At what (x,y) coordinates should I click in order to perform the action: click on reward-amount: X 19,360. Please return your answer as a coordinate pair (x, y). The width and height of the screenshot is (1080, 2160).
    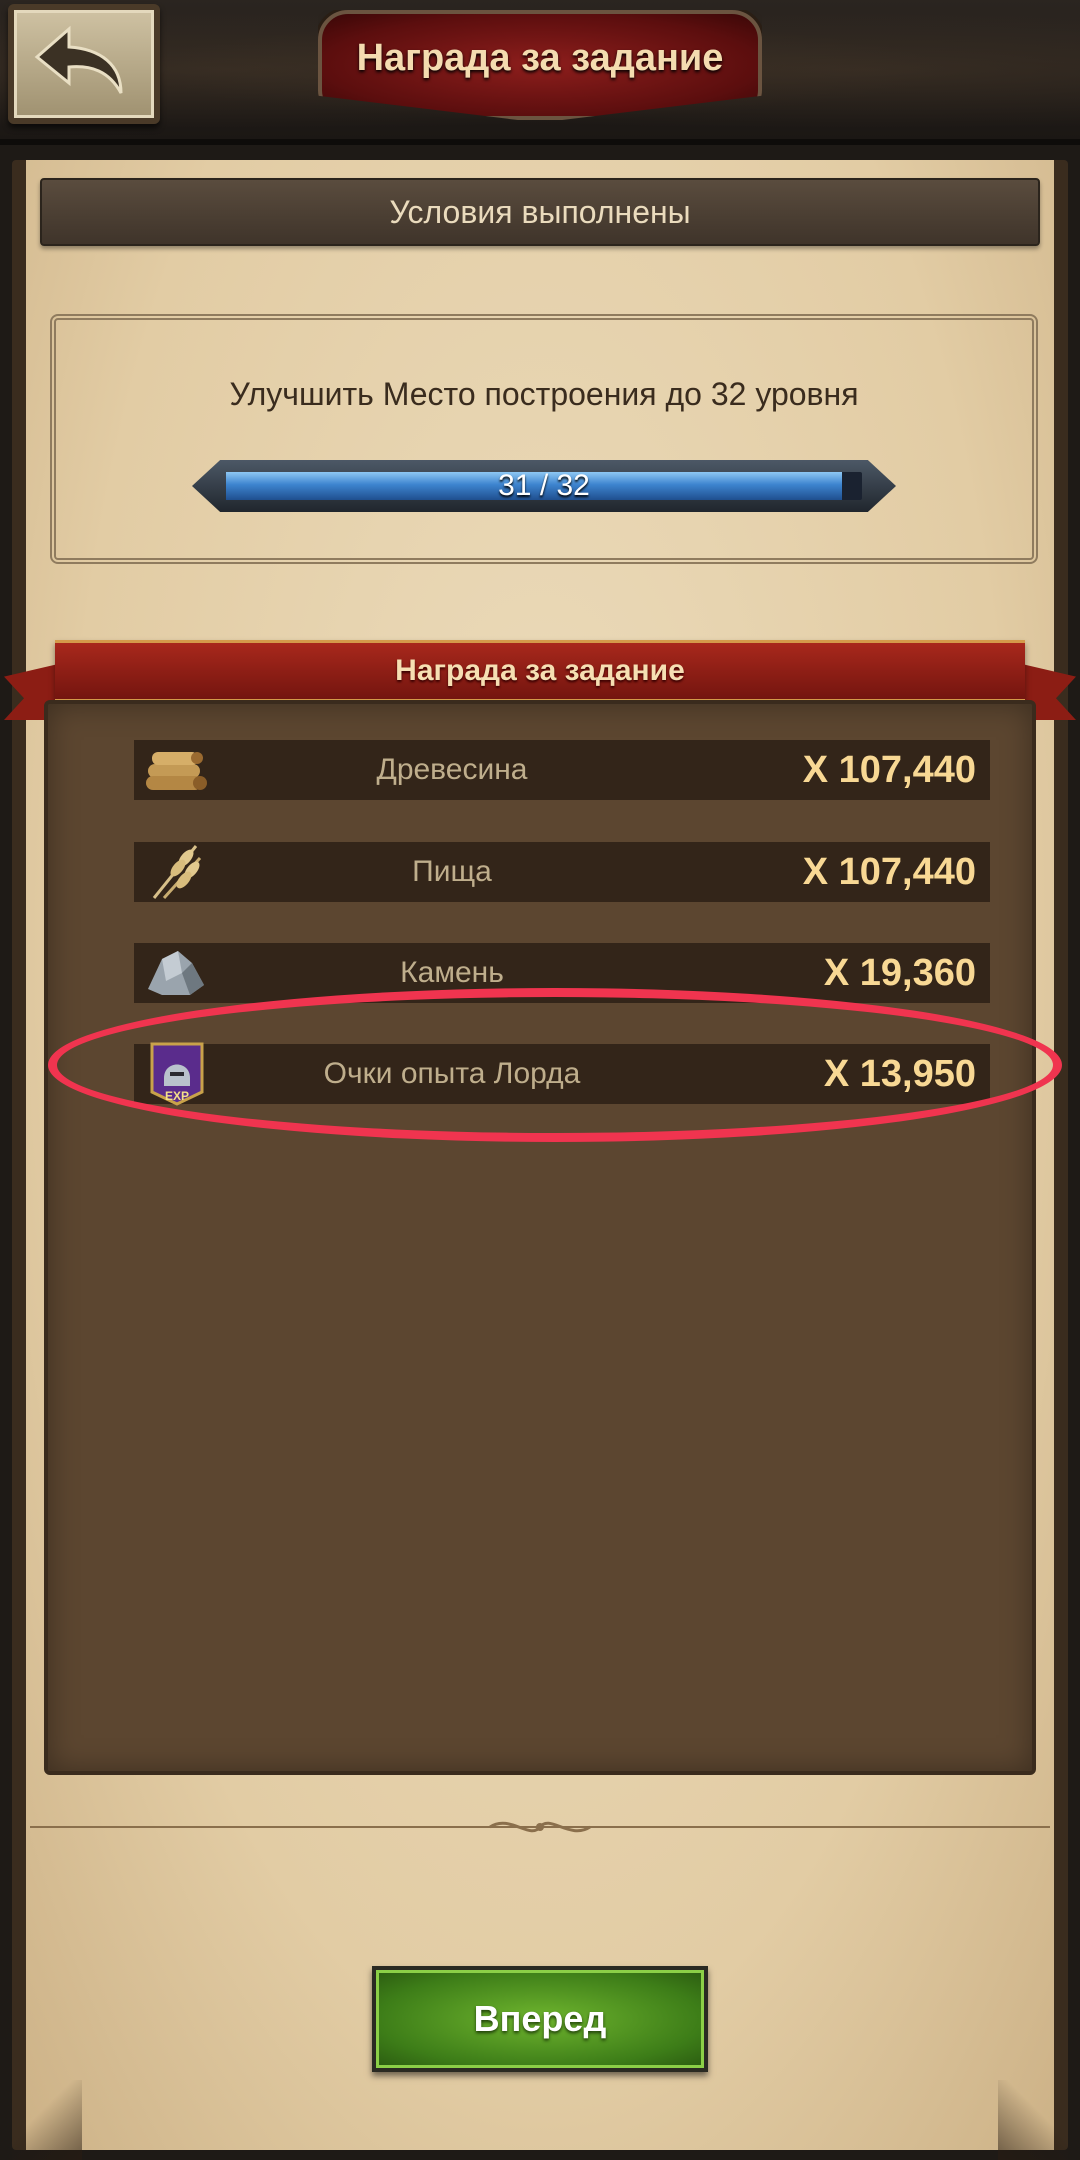
    Looking at the image, I should click on (899, 972).